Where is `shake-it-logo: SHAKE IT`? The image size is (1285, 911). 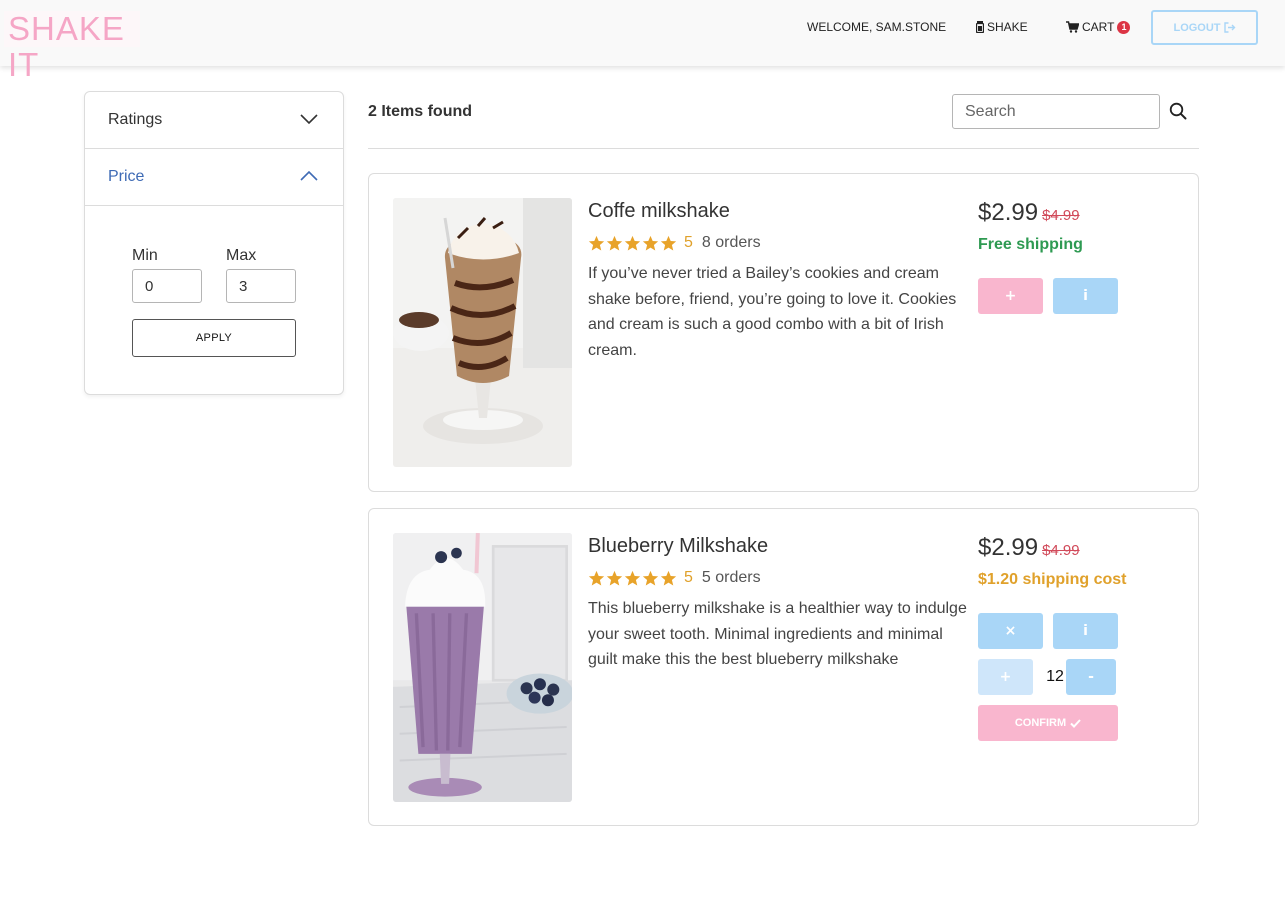 shake-it-logo: SHAKE IT is located at coordinates (72, 47).